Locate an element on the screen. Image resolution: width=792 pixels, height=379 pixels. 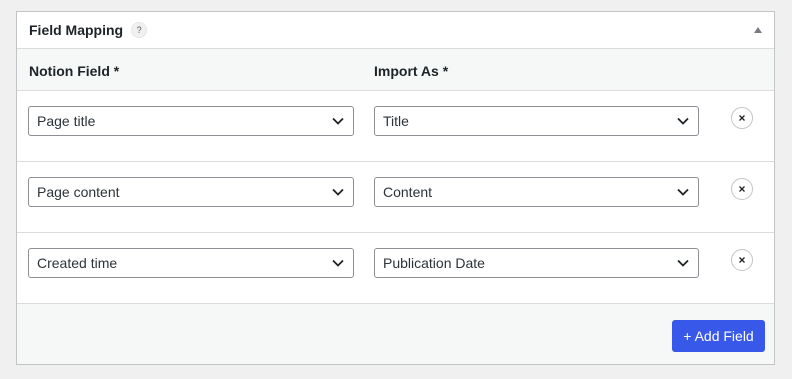
notion-field-select: Page content is located at coordinates (191, 192).